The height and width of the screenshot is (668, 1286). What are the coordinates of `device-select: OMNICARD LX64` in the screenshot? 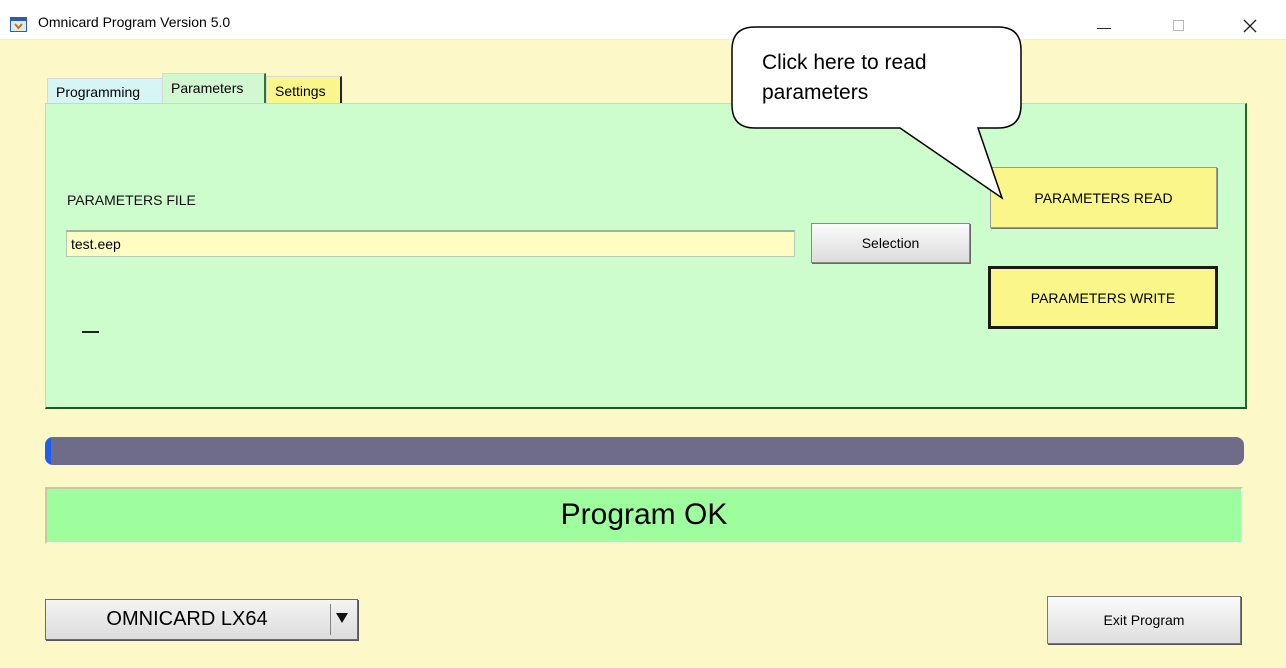 It's located at (201, 619).